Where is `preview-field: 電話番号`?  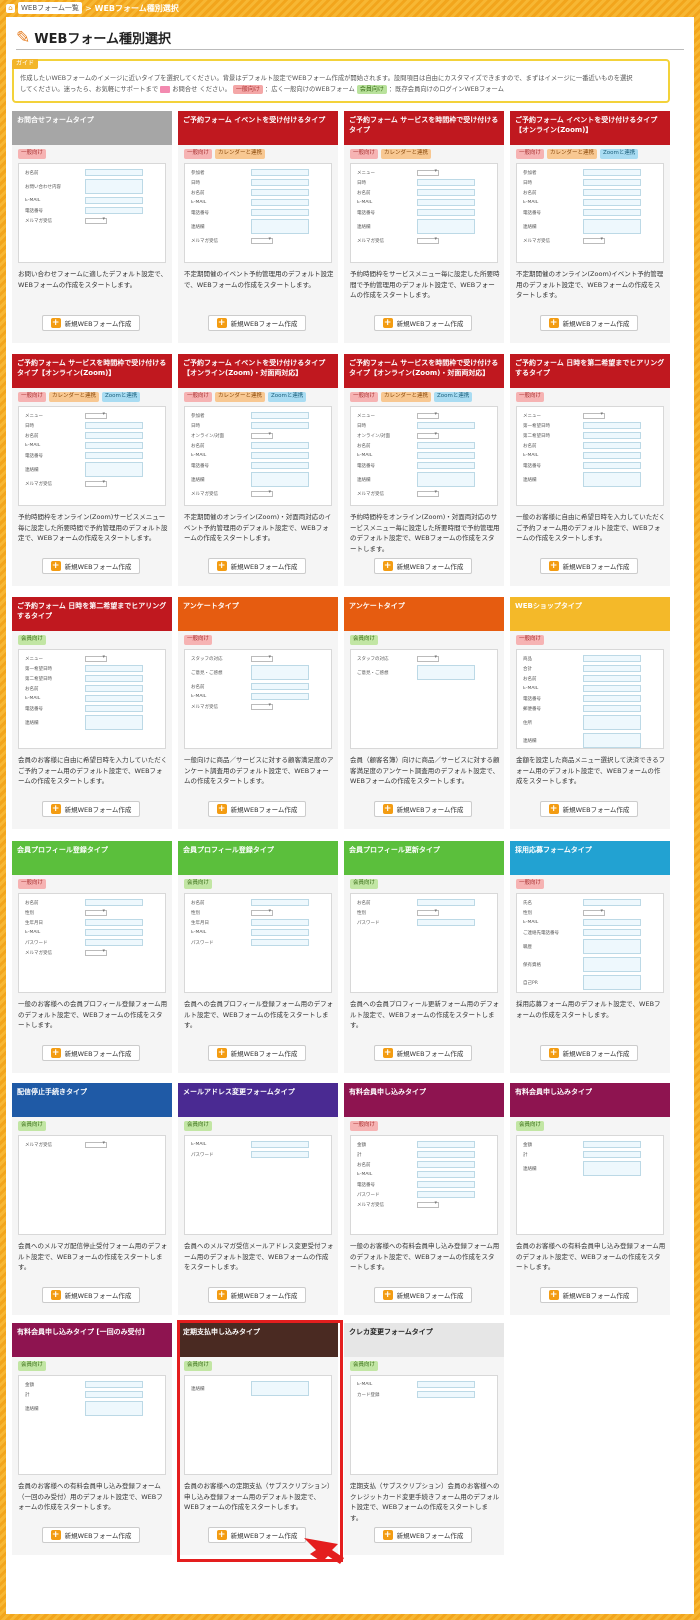 preview-field: 電話番号 is located at coordinates (92, 708).